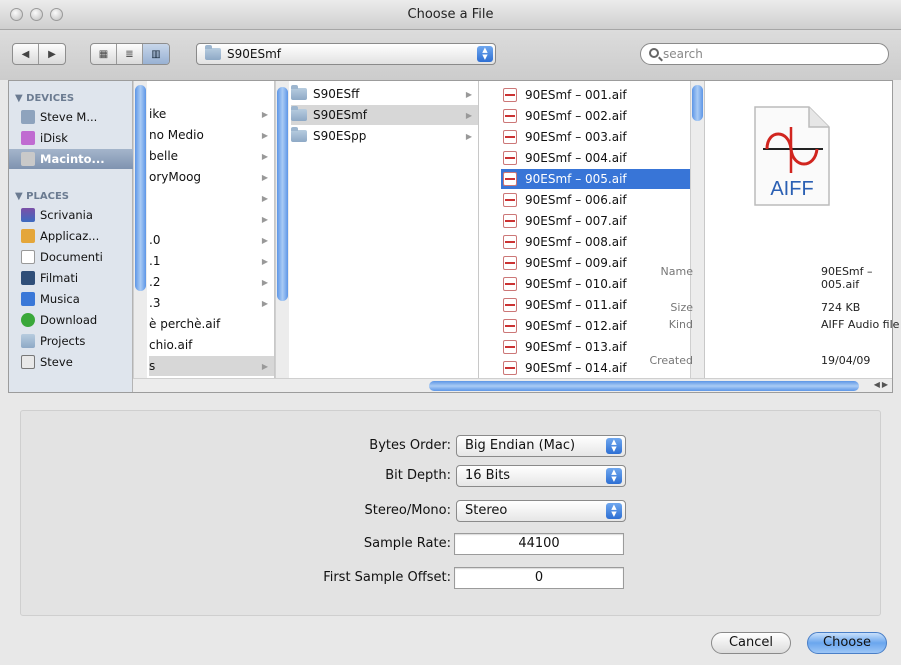  I want to click on file-row: 90ESmf – 003.aif, so click(603, 137).